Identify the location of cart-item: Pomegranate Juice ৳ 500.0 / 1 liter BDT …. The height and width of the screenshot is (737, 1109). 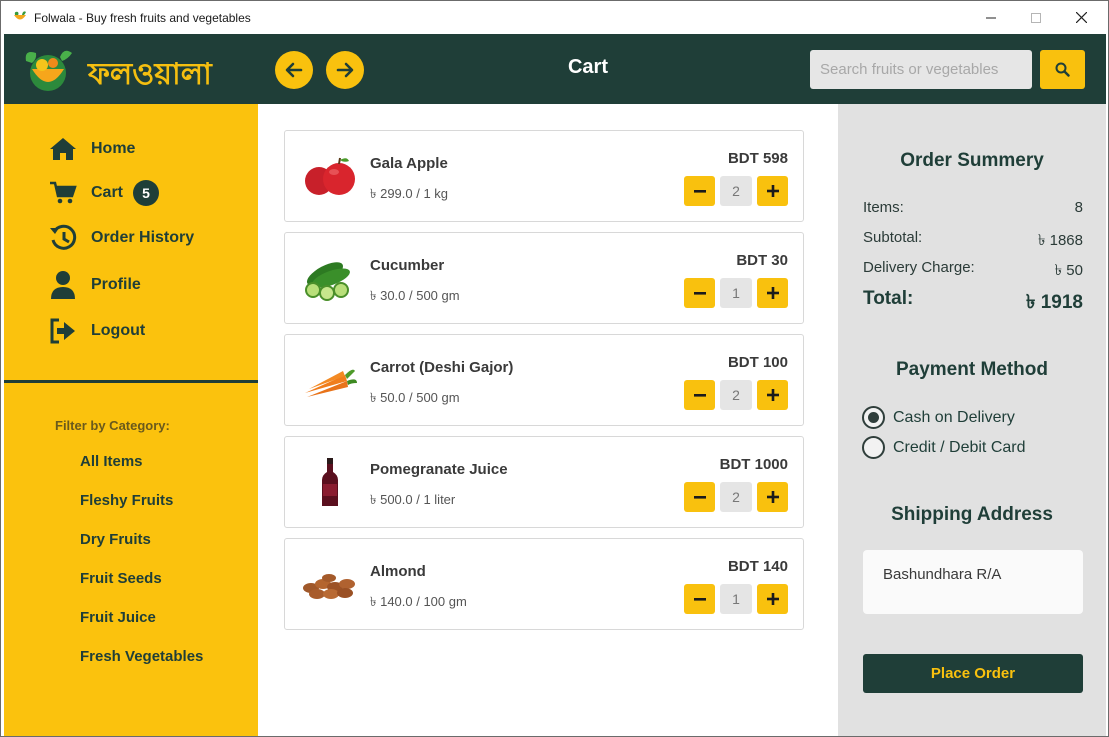
(544, 482).